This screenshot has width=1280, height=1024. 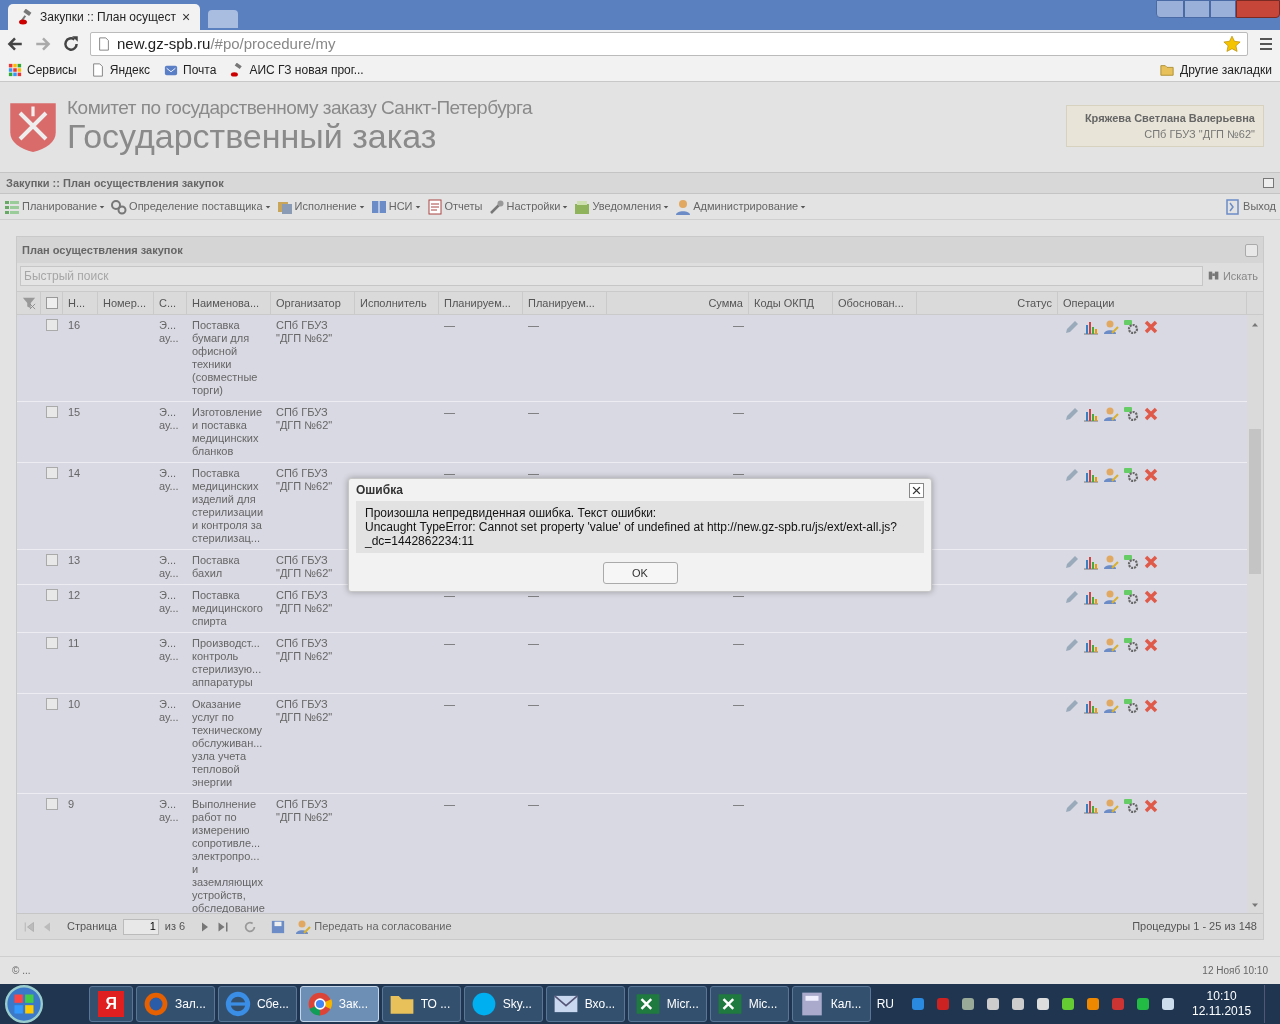 What do you see at coordinates (1251, 250) in the screenshot?
I see `refresh-button` at bounding box center [1251, 250].